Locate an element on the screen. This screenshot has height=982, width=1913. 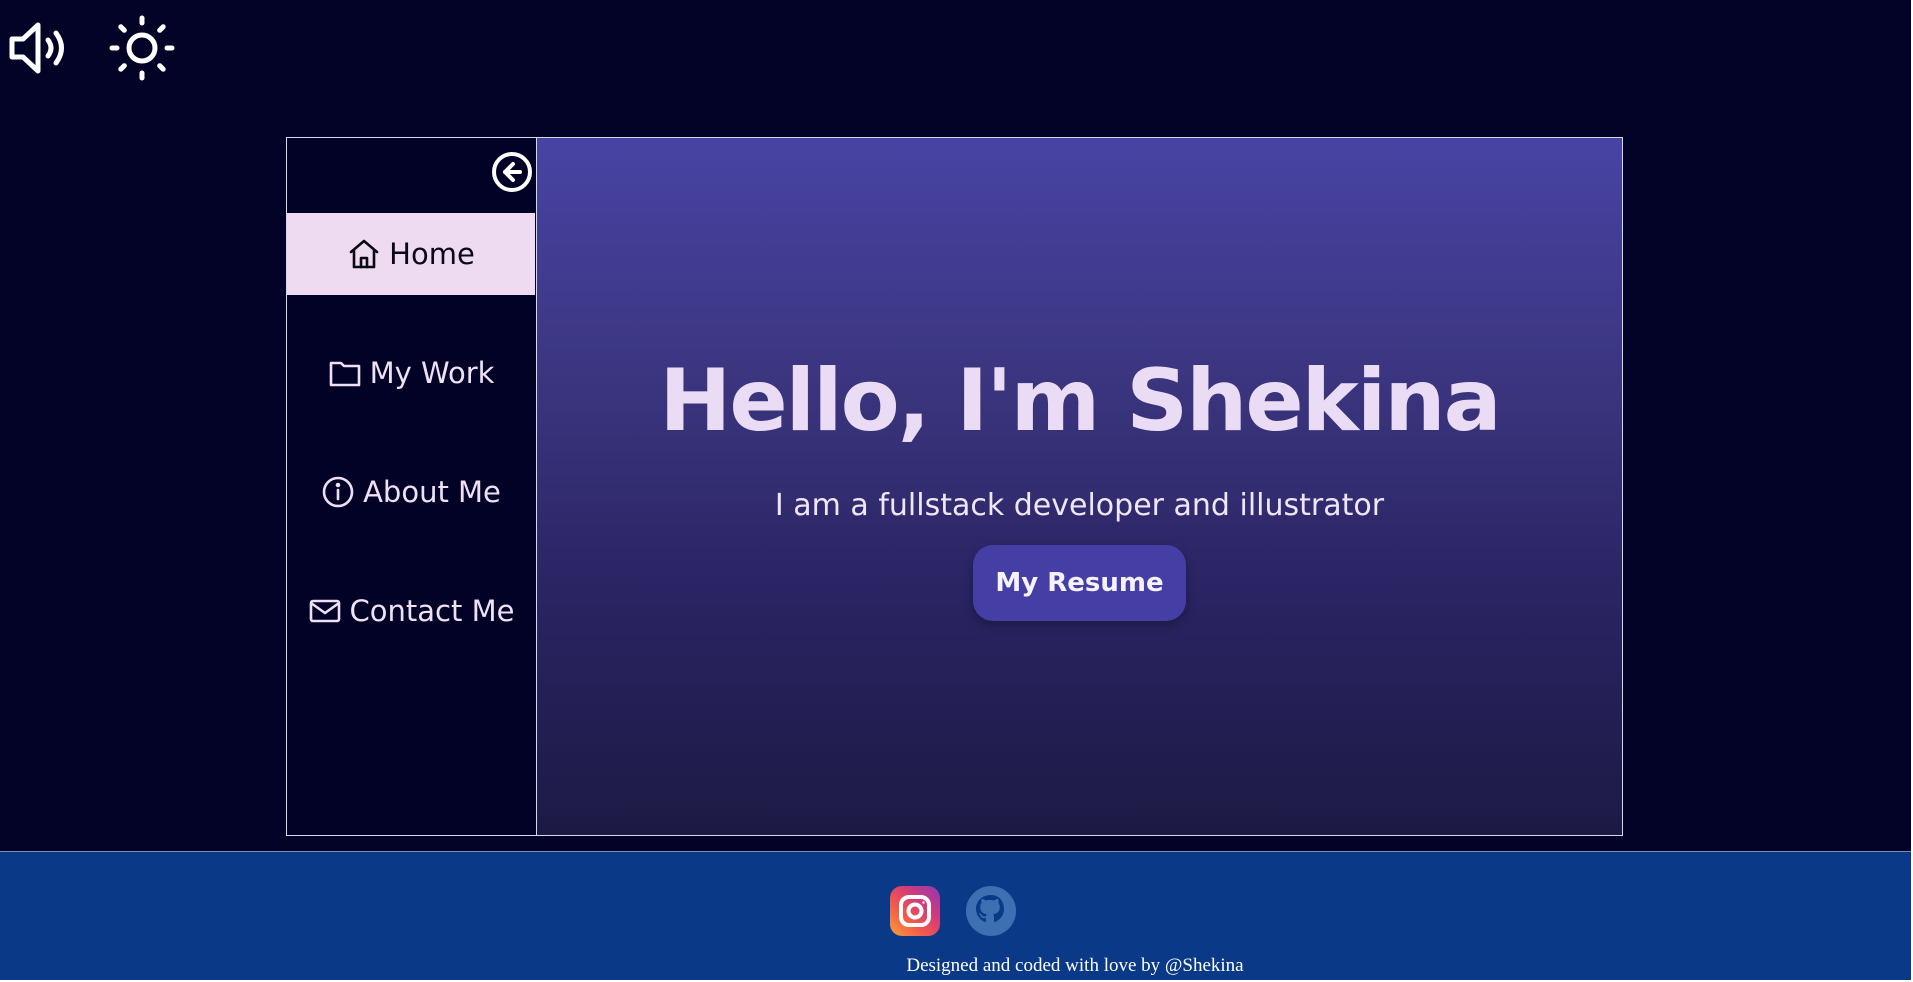
collapse-sidebar-button is located at coordinates (512, 172).